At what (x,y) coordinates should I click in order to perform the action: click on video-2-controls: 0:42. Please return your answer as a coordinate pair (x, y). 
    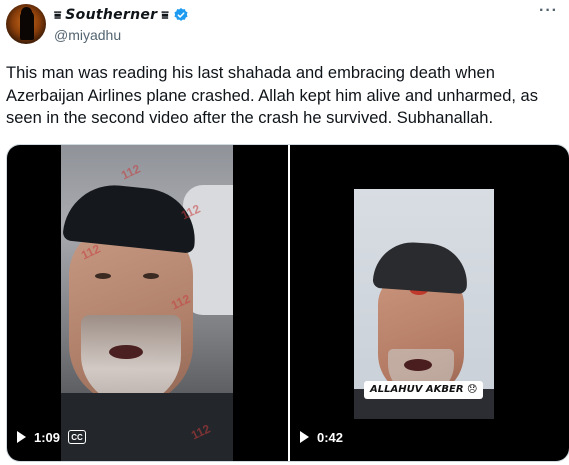
    Looking at the image, I should click on (321, 437).